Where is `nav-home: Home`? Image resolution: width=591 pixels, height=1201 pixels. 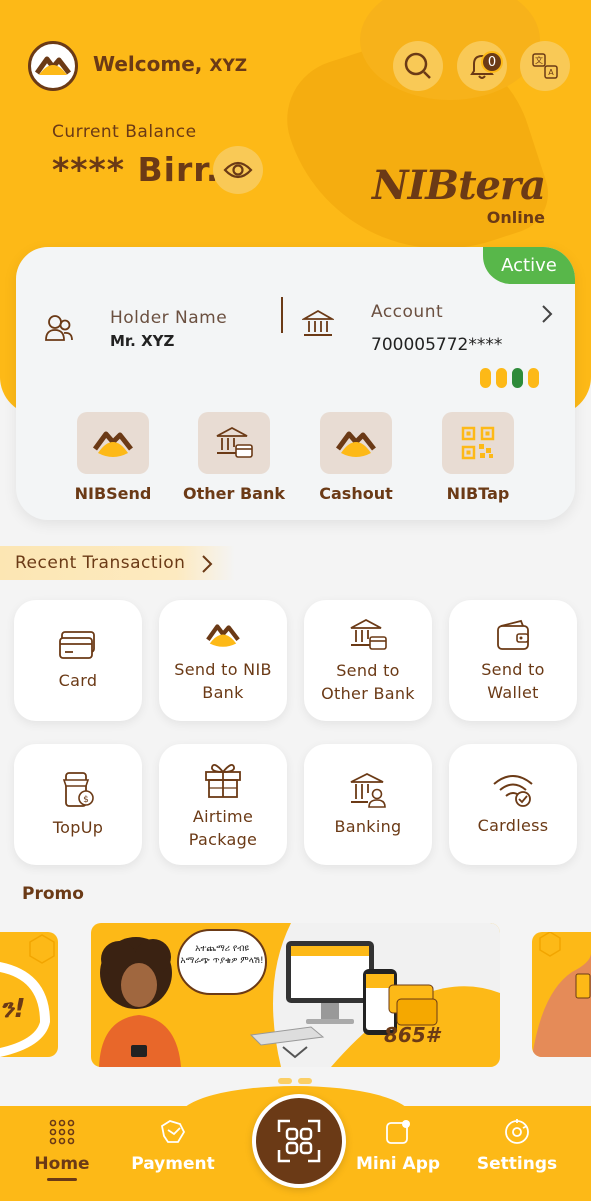
nav-home: Home is located at coordinates (62, 1149).